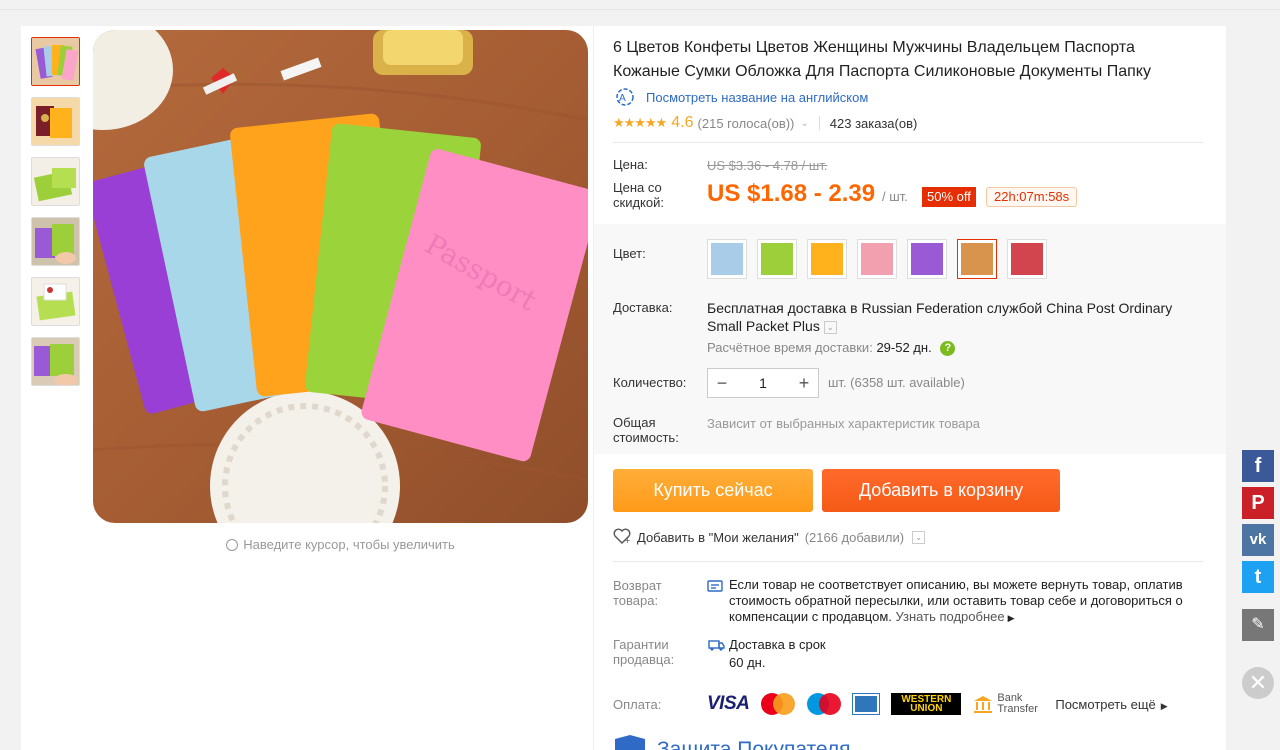 This screenshot has height=750, width=1280. I want to click on guarantee-line2: 60 дн., so click(747, 662).